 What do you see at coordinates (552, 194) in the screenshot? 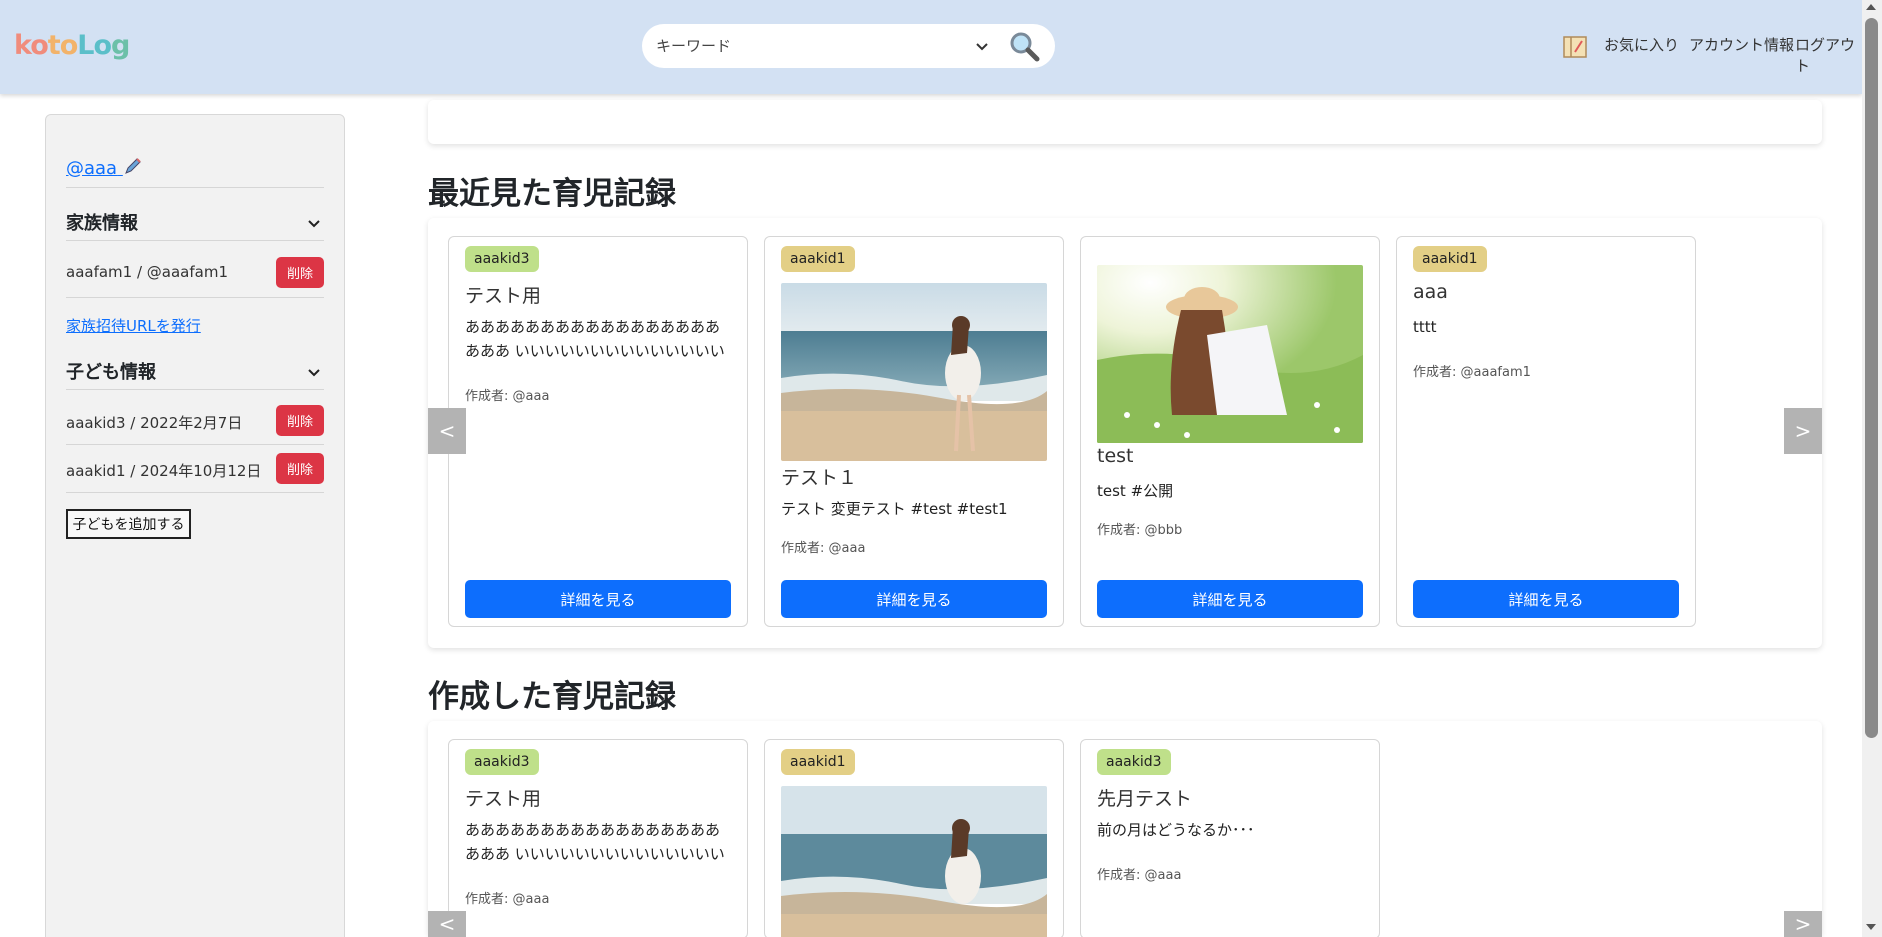
I see `recent-records-title: 最近見た育児記録` at bounding box center [552, 194].